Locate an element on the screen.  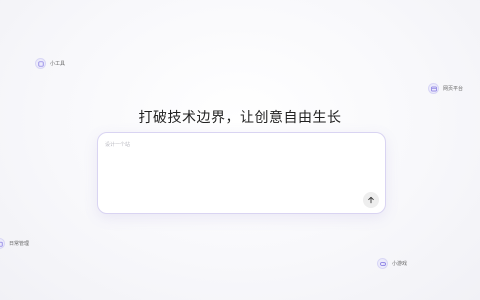
floating-tag-label: 网页平台 is located at coordinates (453, 89).